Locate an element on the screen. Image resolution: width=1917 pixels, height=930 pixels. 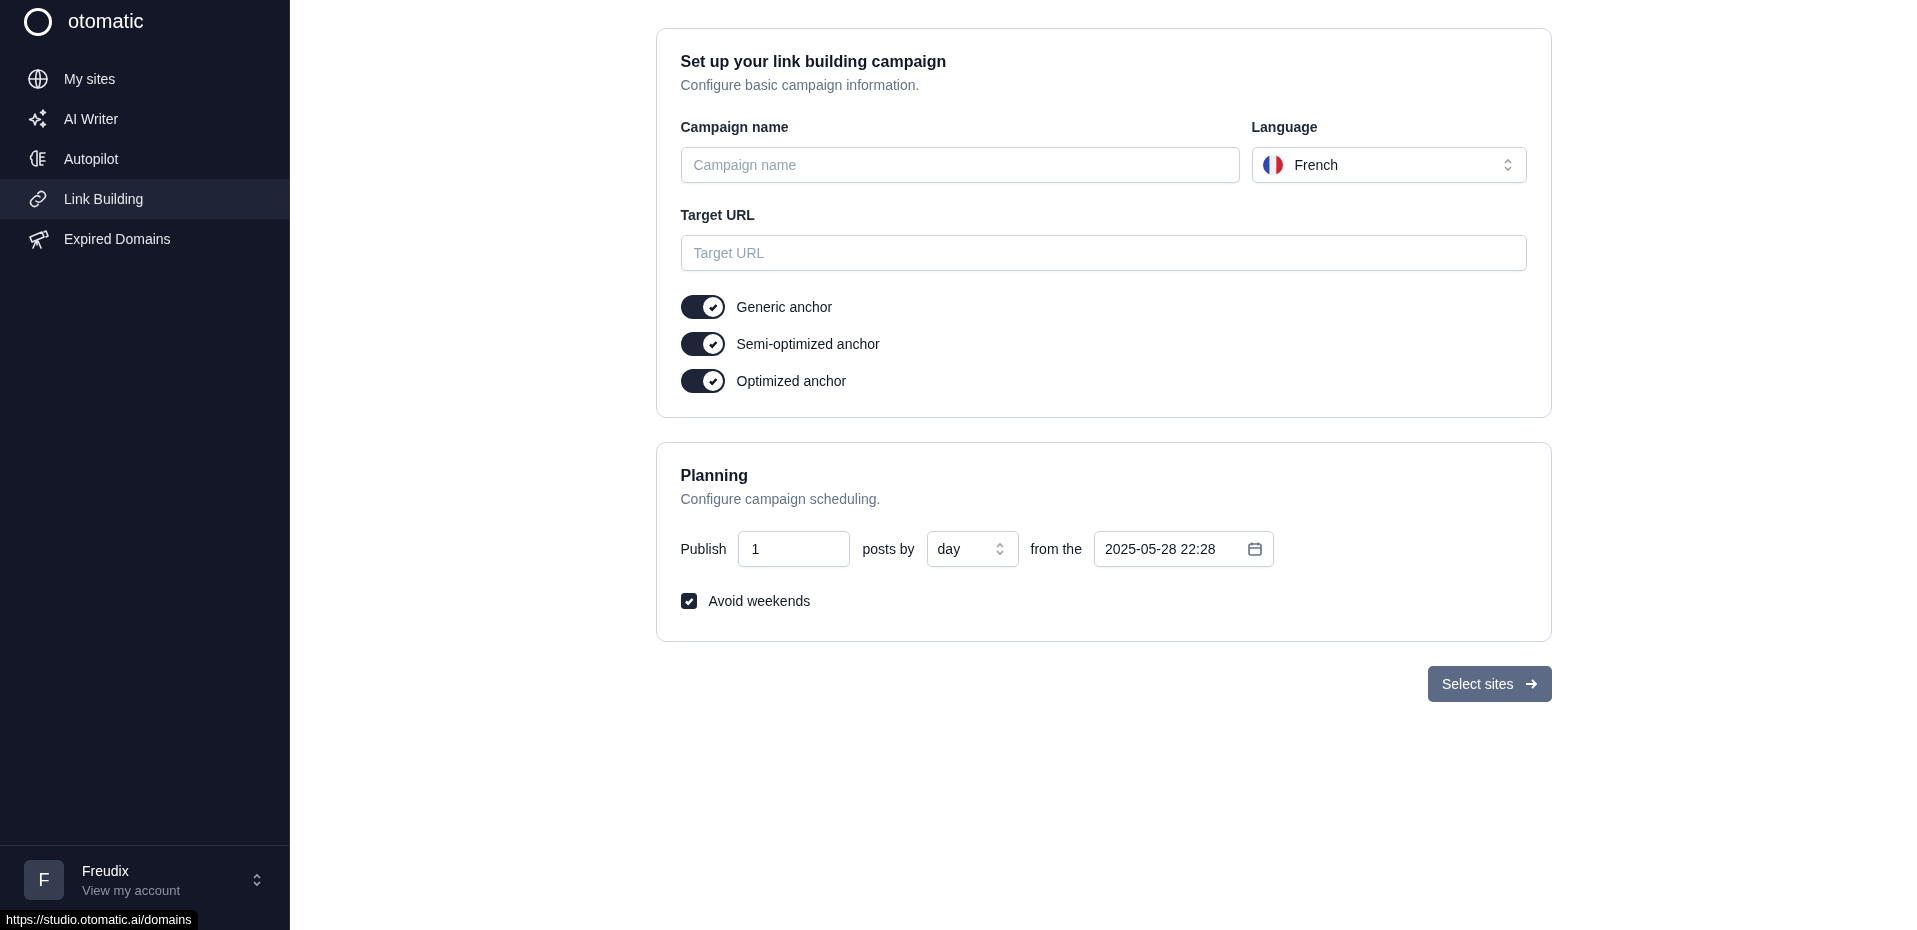
sidebar-item: My sites is located at coordinates (144, 79).